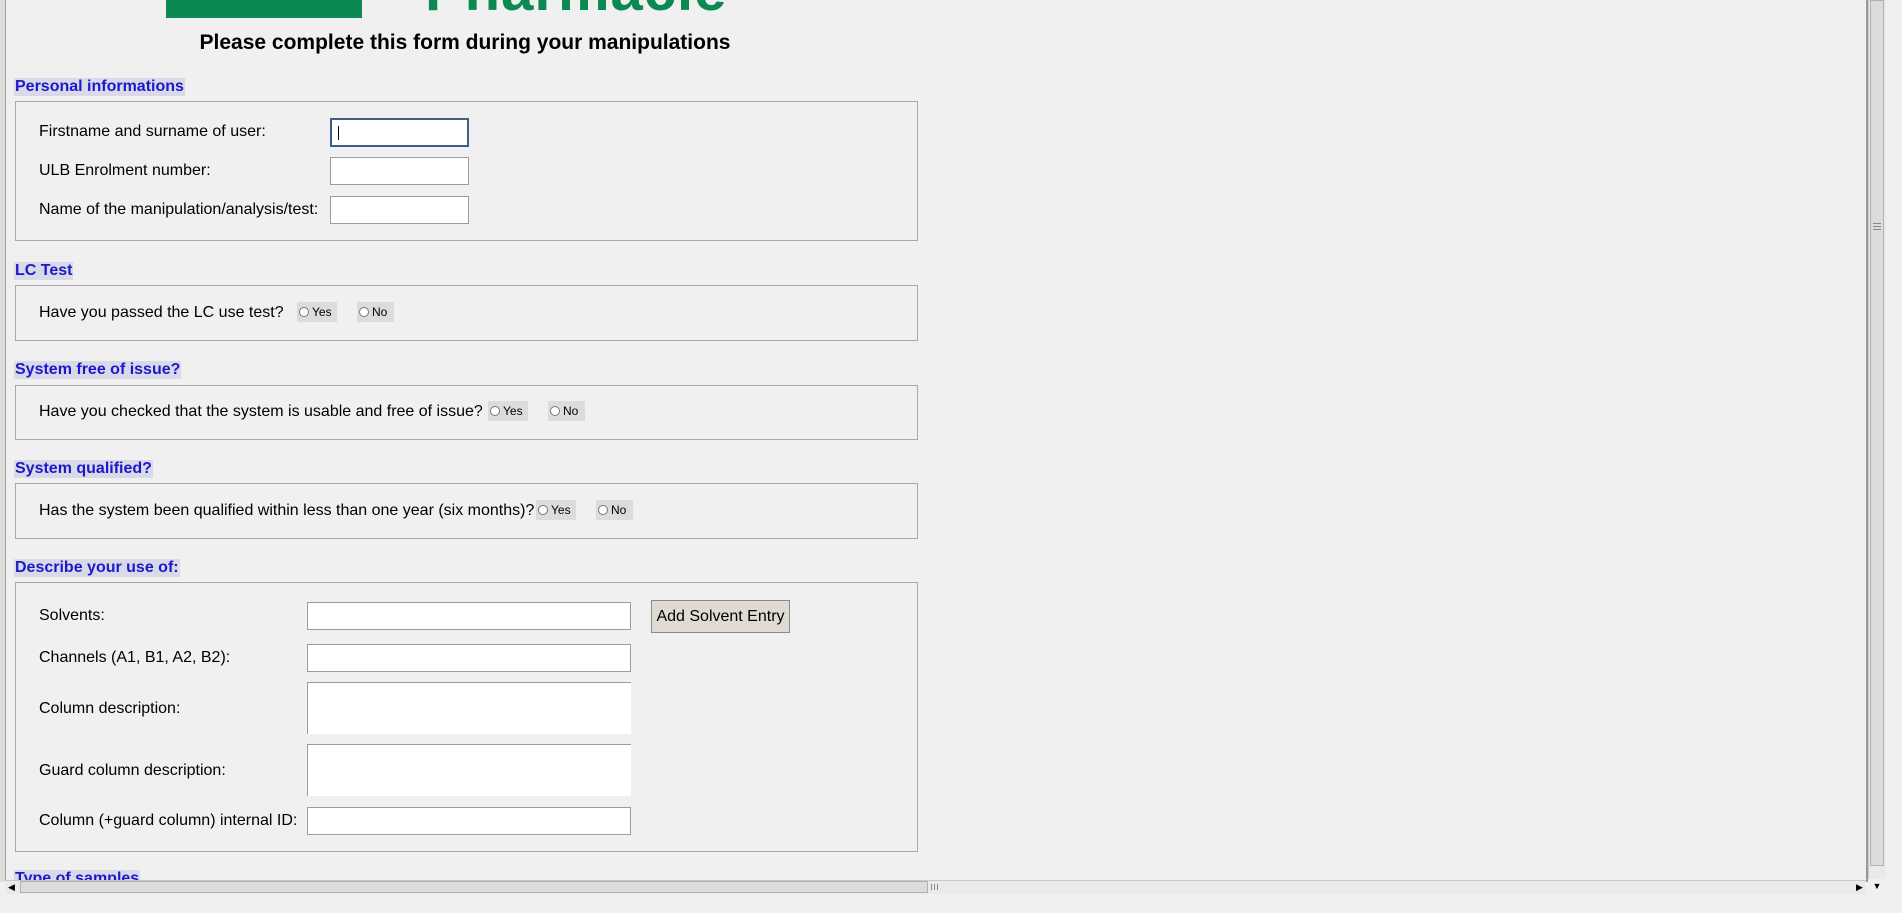  I want to click on system-free-no-radio: No, so click(566, 411).